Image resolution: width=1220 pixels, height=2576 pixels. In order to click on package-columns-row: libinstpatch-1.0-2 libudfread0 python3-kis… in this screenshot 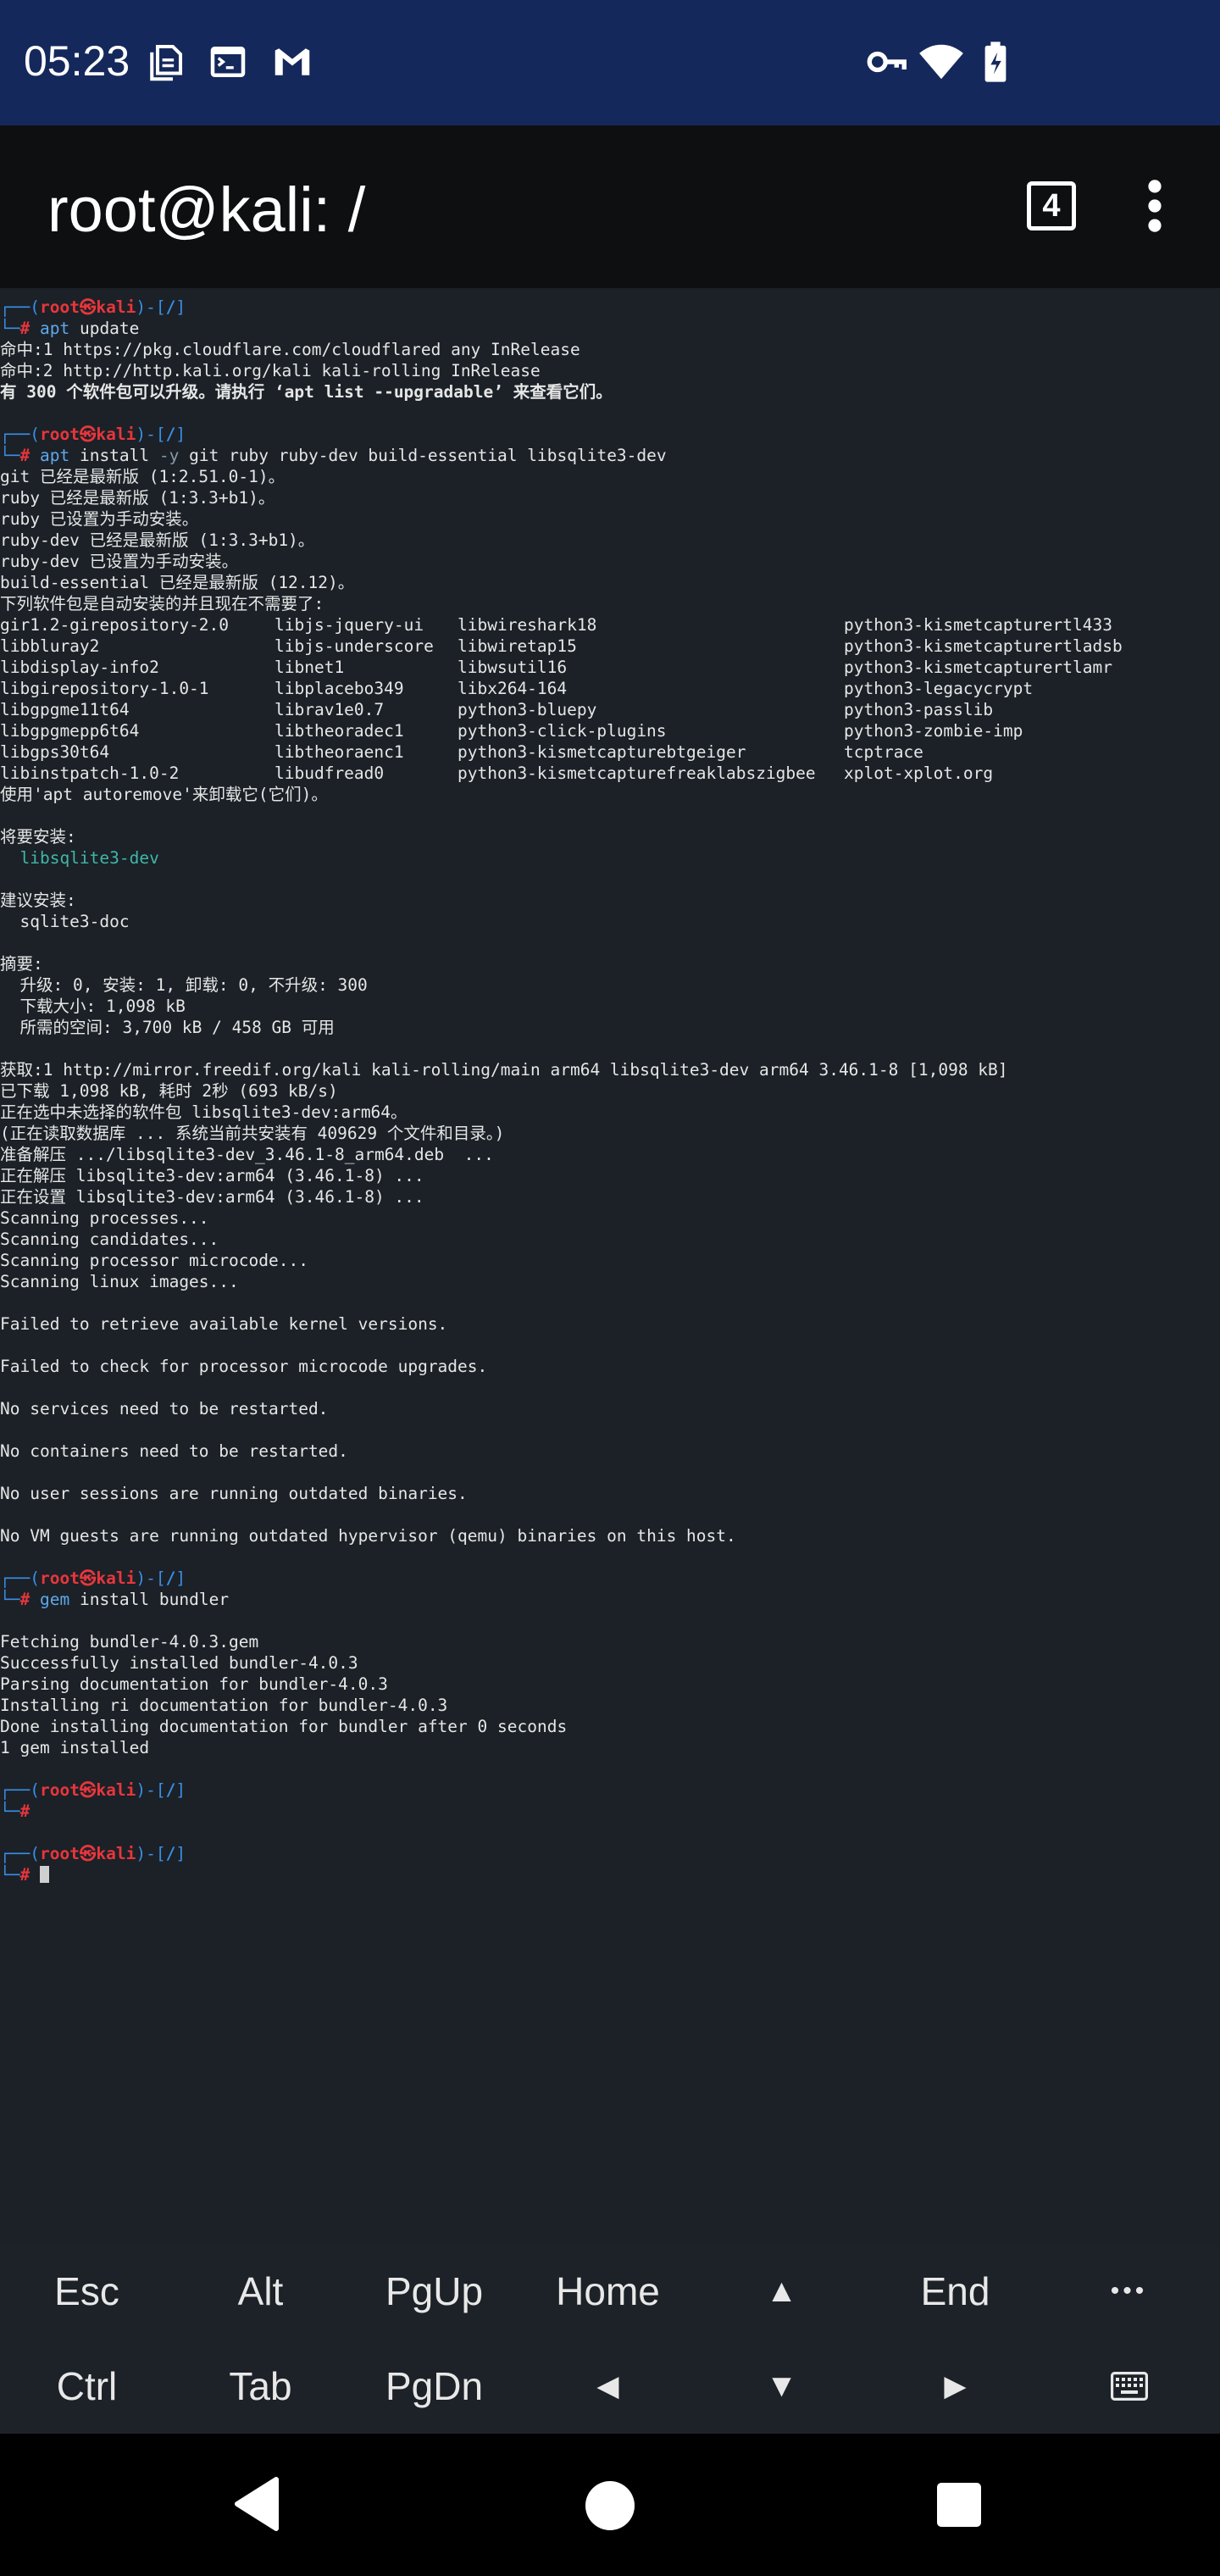, I will do `click(610, 773)`.